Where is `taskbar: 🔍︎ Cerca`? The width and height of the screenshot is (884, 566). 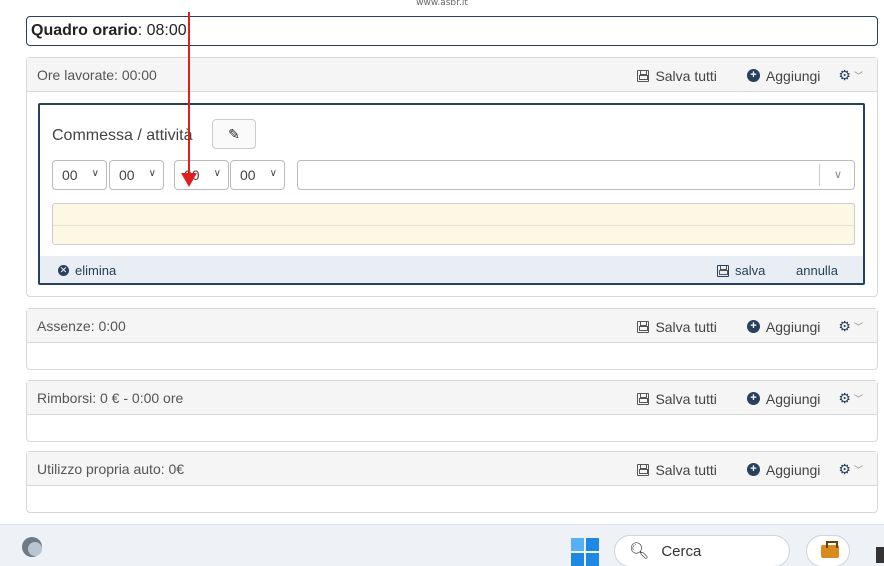 taskbar: 🔍︎ Cerca is located at coordinates (442, 545).